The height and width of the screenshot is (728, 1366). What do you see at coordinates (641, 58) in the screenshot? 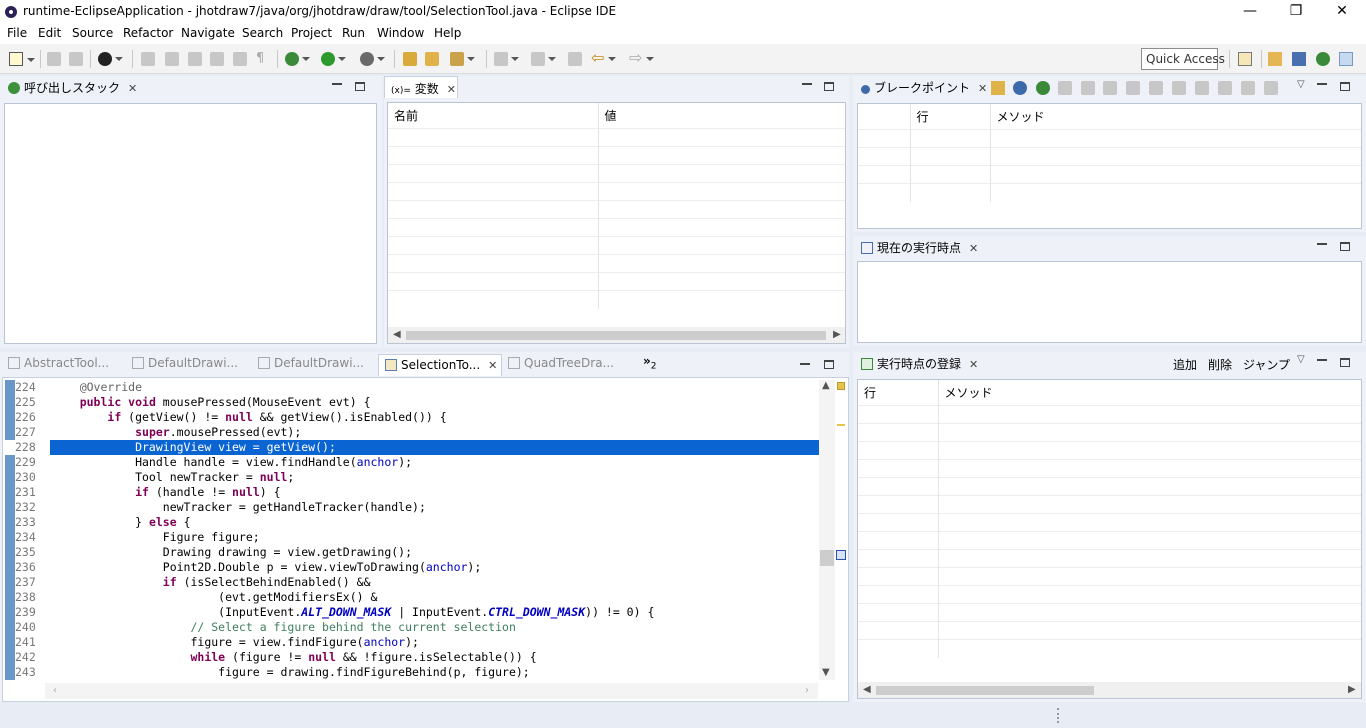
I see `forward-icon: ⇨` at bounding box center [641, 58].